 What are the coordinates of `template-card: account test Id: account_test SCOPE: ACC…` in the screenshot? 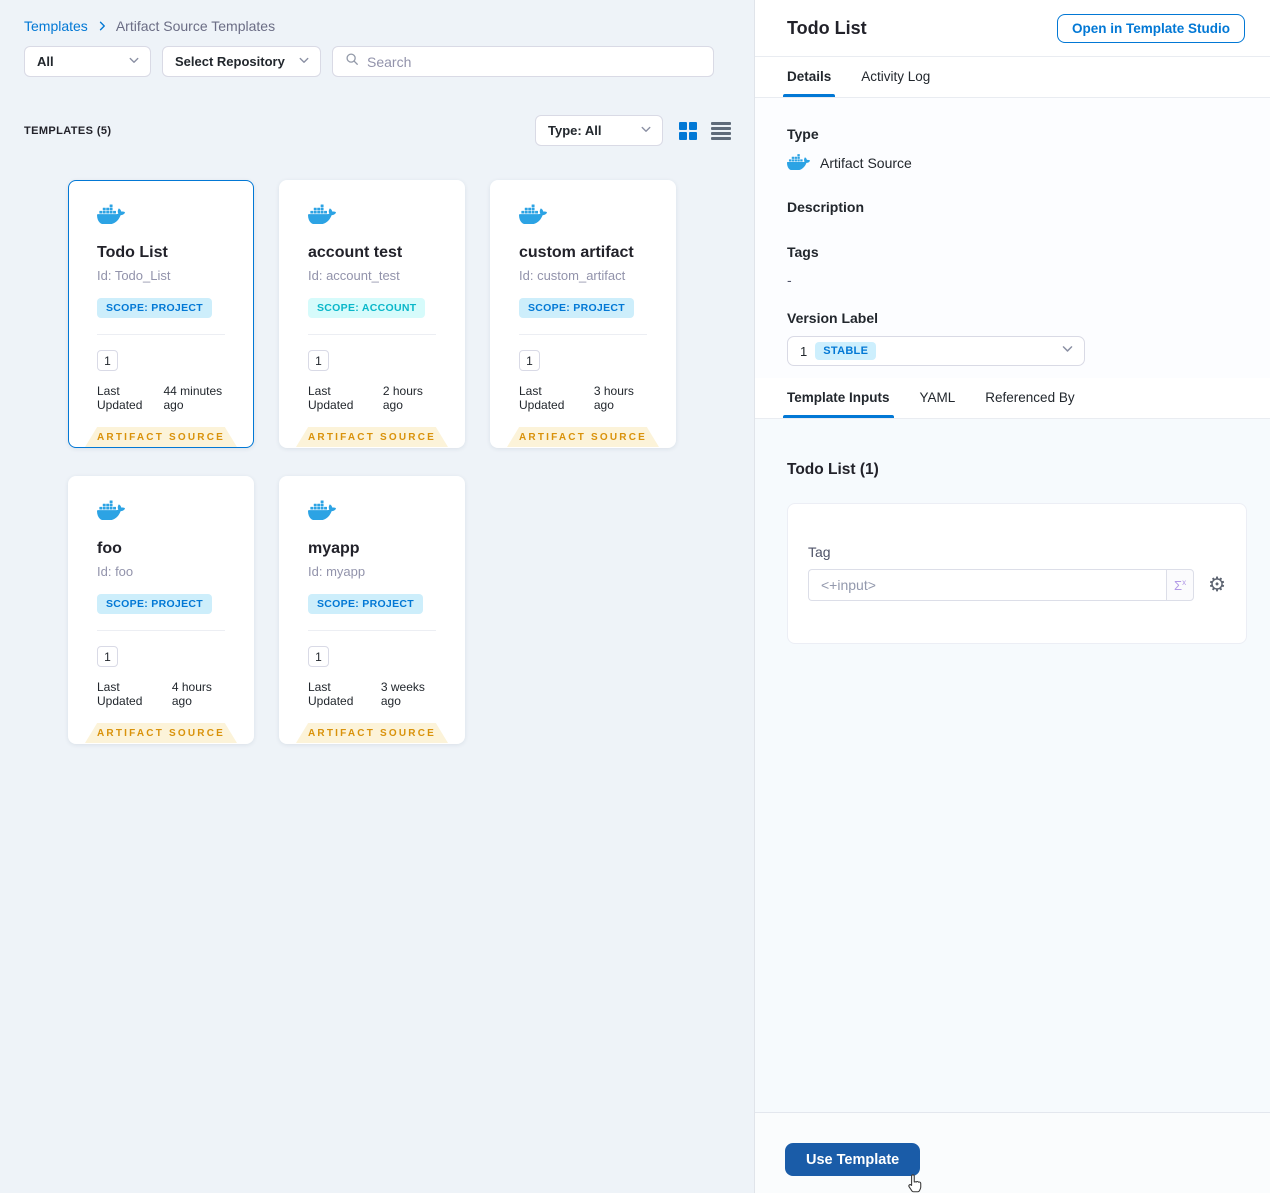 It's located at (372, 314).